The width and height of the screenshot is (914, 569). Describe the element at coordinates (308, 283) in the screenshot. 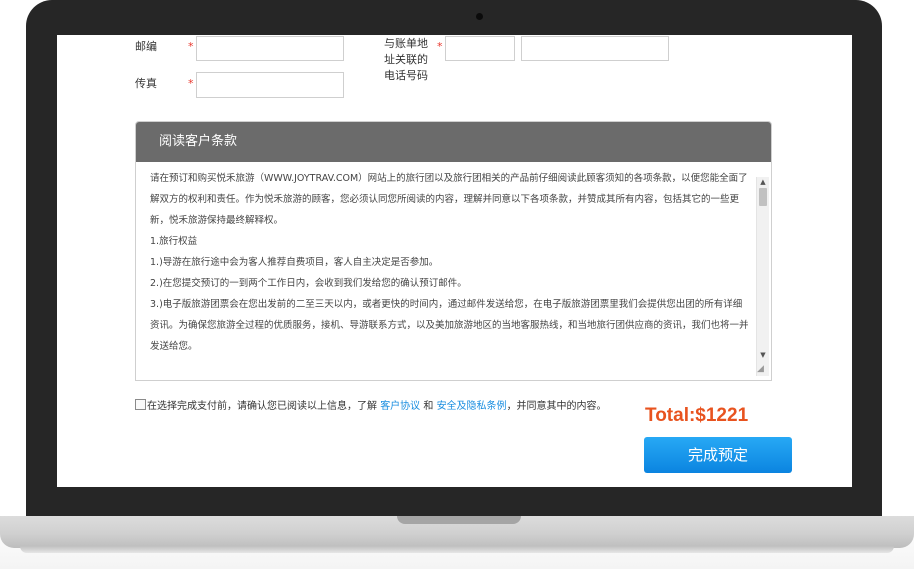

I see `terms-paragraph: 2.)在您提交预订的一到两个工作日内，会收到我们发给您的确认预订邮件。` at that location.